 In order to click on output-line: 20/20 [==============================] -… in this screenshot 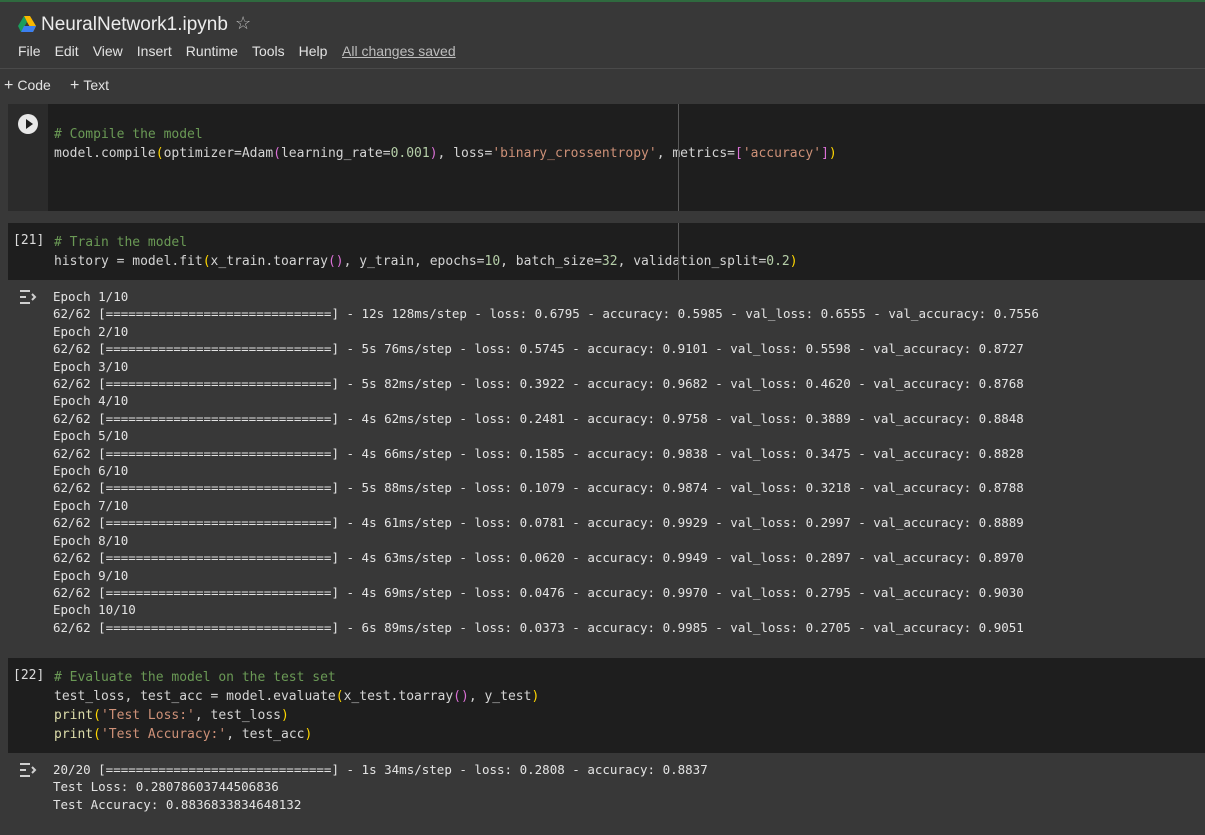, I will do `click(380, 769)`.